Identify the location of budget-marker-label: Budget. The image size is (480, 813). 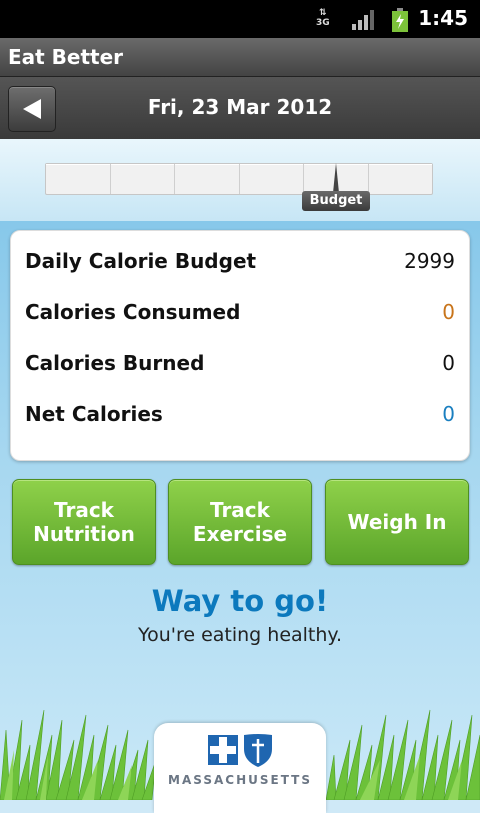
(336, 201).